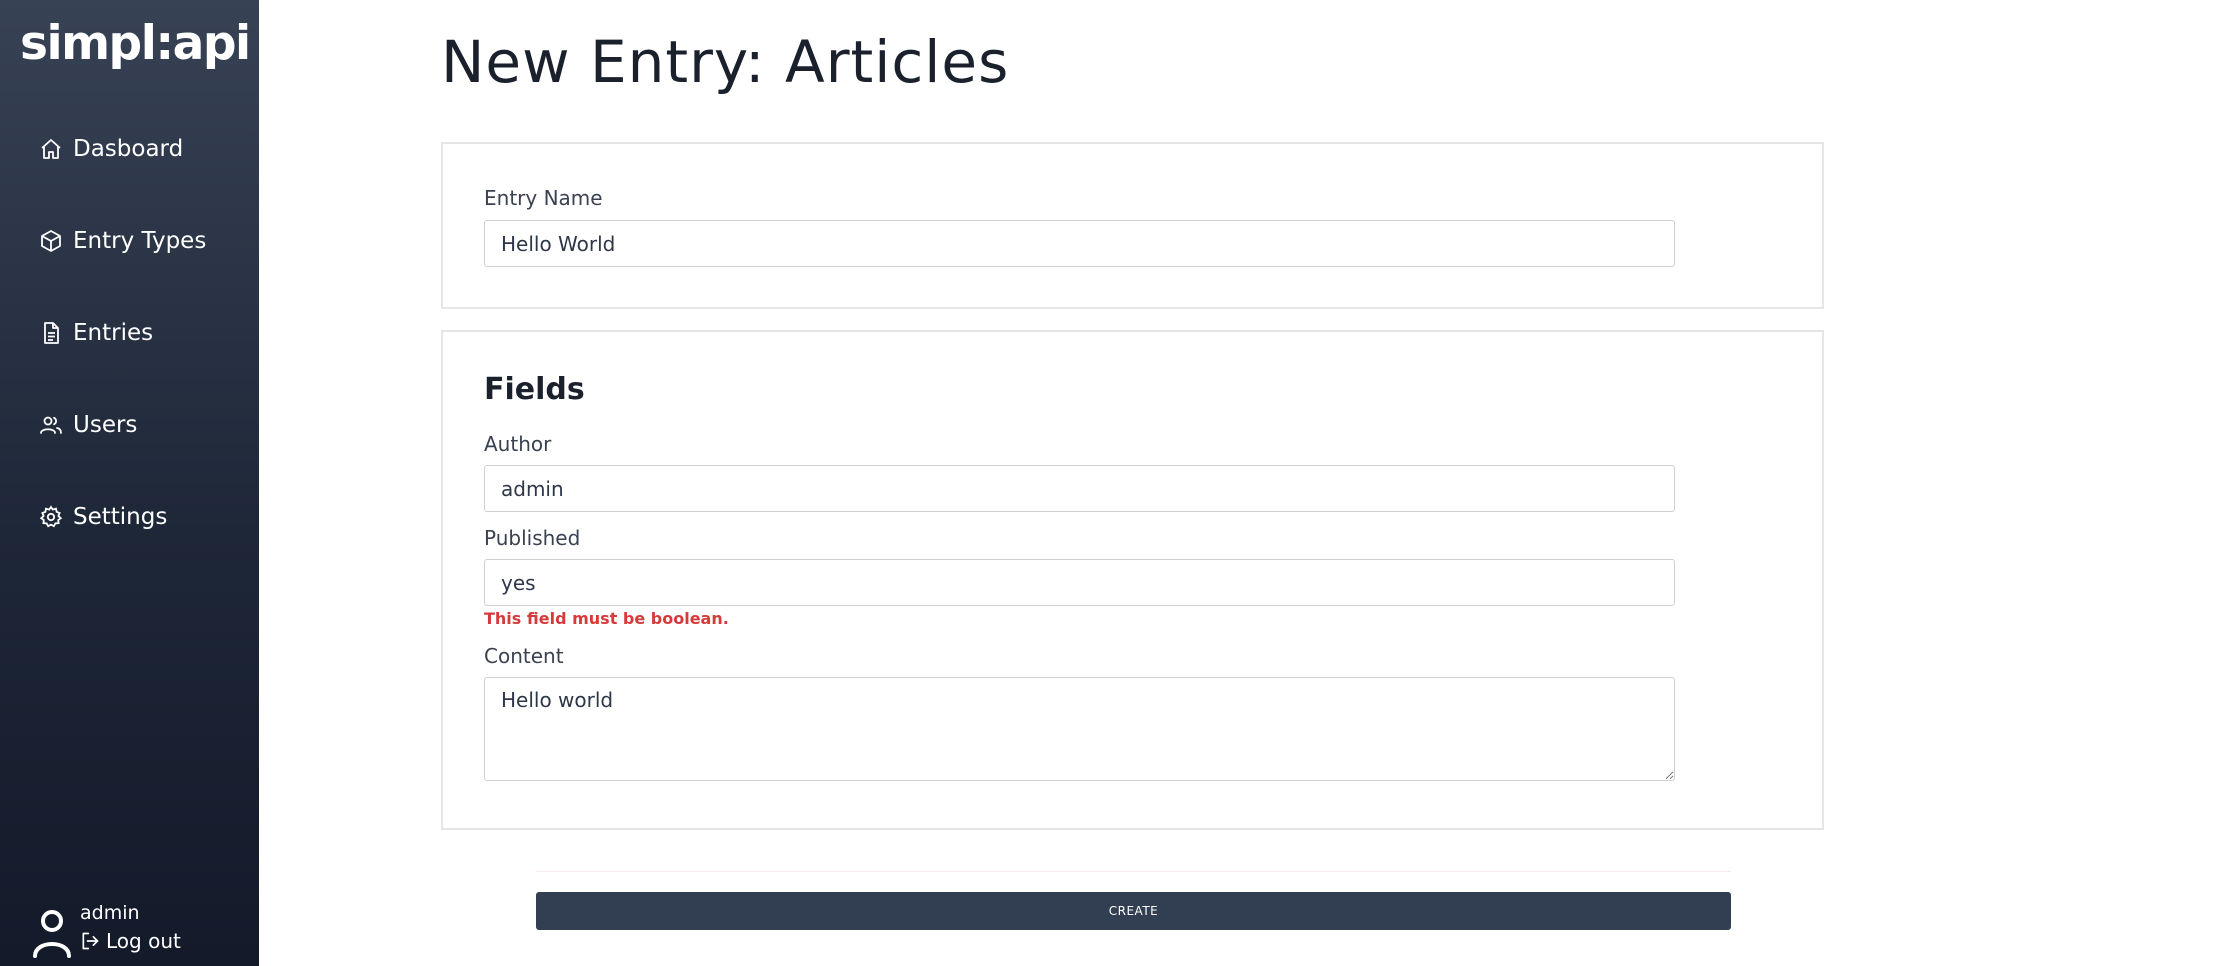  I want to click on fields-heading: Fields, so click(534, 389).